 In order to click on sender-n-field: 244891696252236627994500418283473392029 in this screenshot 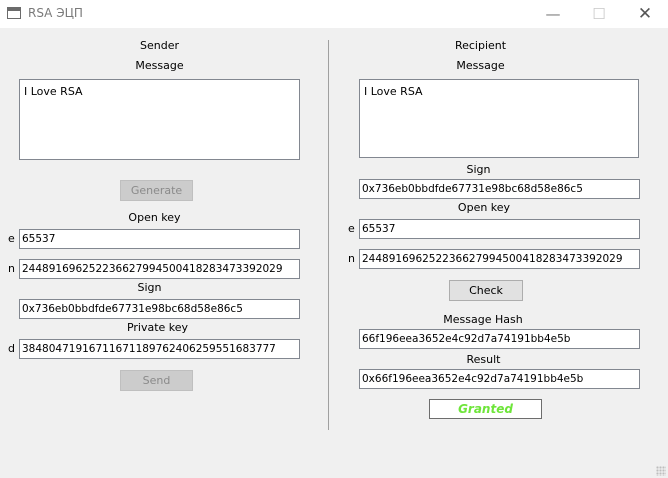, I will do `click(159, 269)`.